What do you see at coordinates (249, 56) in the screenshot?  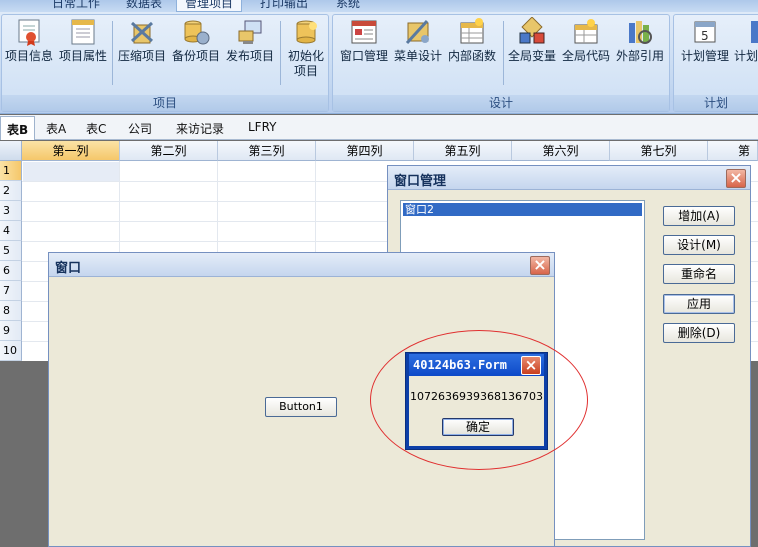 I see `publish-project-label: 发布项目` at bounding box center [249, 56].